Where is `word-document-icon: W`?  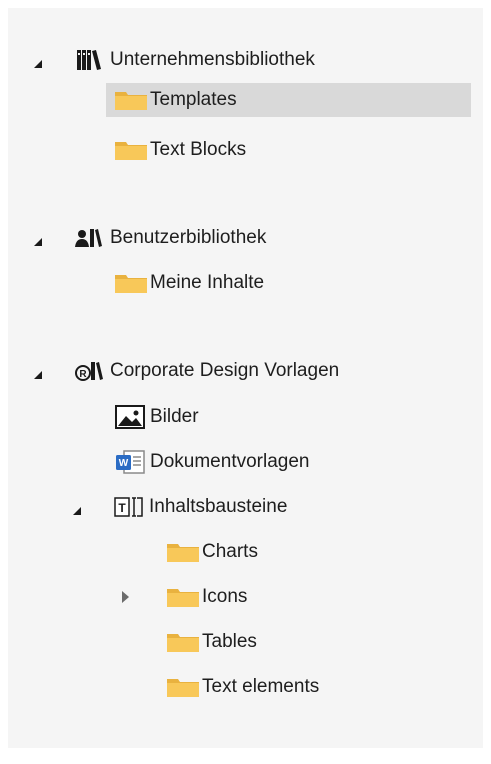 word-document-icon: W is located at coordinates (131, 462).